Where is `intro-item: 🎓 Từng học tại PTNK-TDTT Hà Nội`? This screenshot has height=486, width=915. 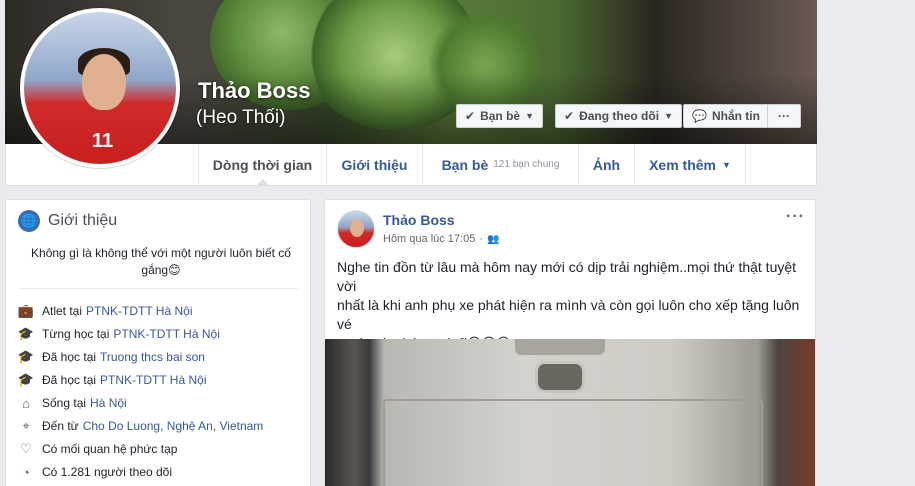
intro-item: 🎓 Từng học tại PTNK-TDTT Hà Nội is located at coordinates (163, 334).